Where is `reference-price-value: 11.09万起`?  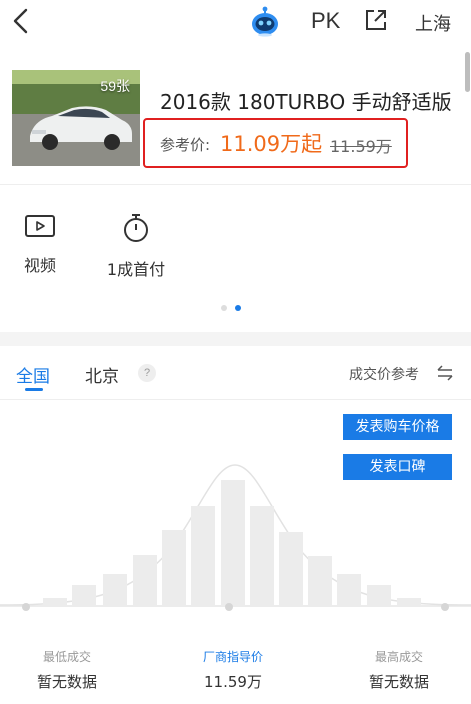
reference-price-value: 11.09万起 is located at coordinates (271, 144).